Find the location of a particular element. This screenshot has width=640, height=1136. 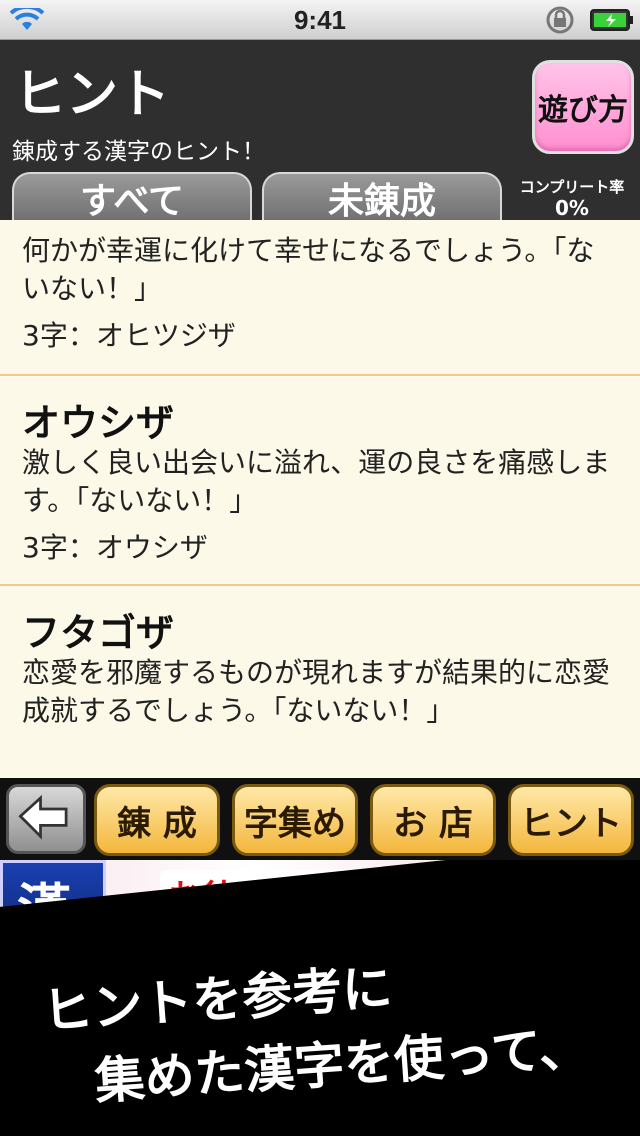

nav-collect-button: 字集め is located at coordinates (295, 820).